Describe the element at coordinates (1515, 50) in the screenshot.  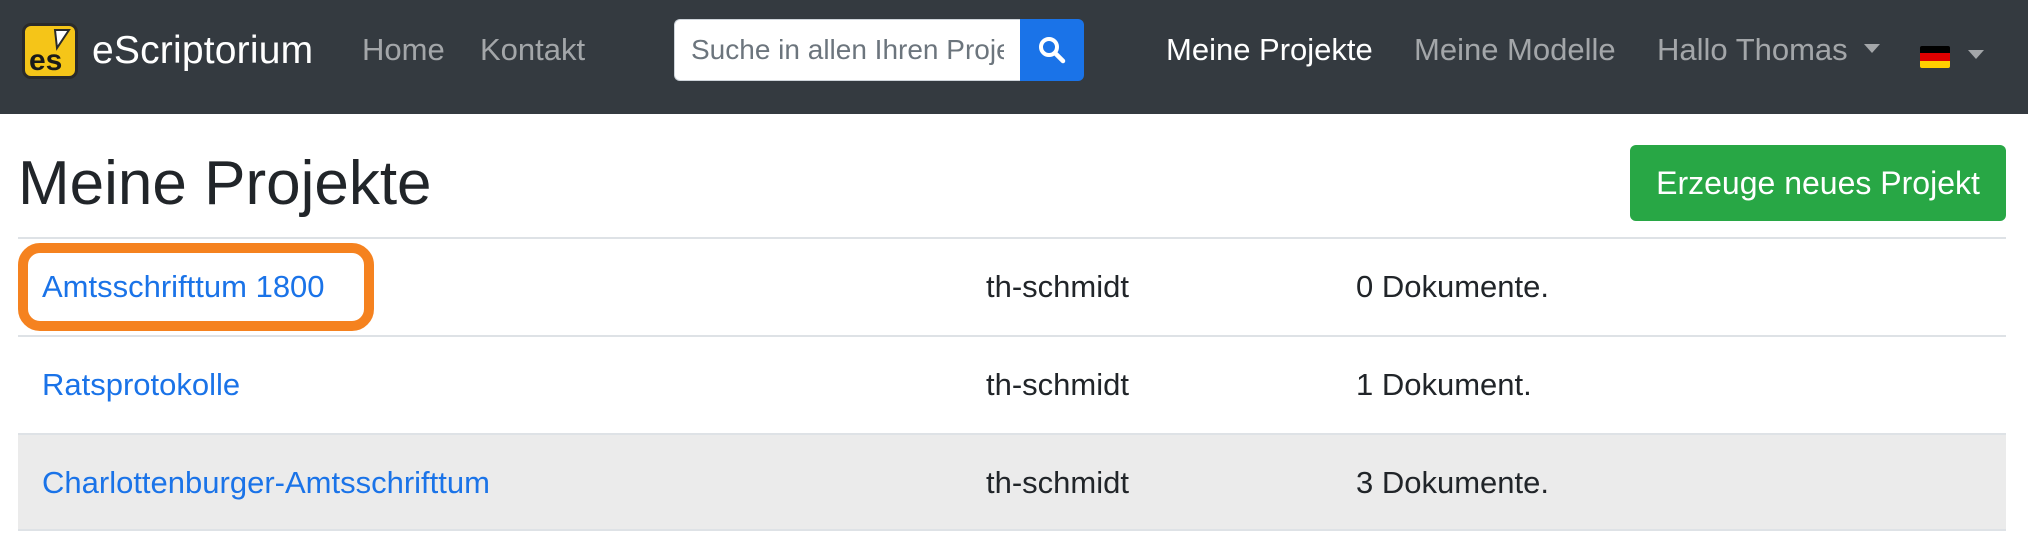
I see `nav-my-models: Meine Modelle` at that location.